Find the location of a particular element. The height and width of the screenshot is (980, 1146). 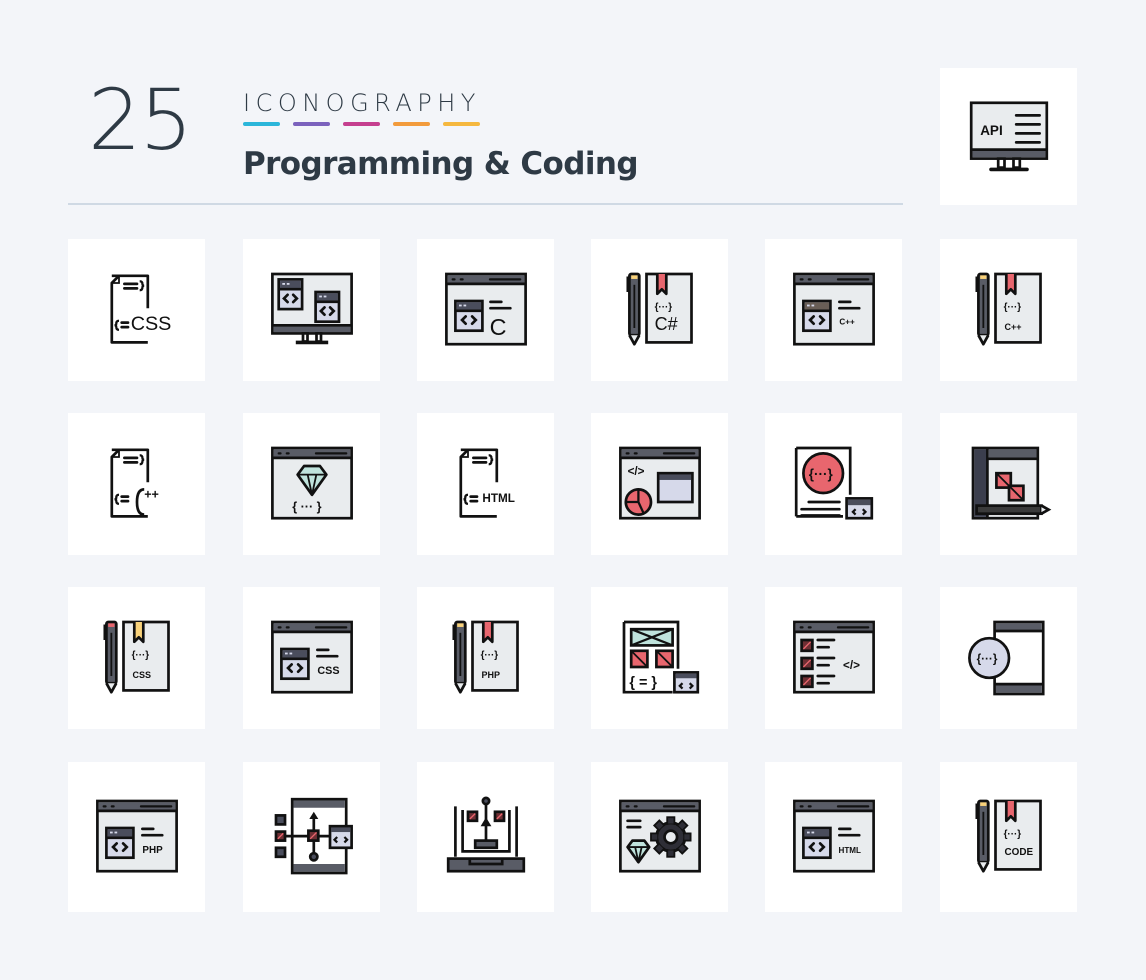

monitor-code-windows-icon is located at coordinates (311, 308).